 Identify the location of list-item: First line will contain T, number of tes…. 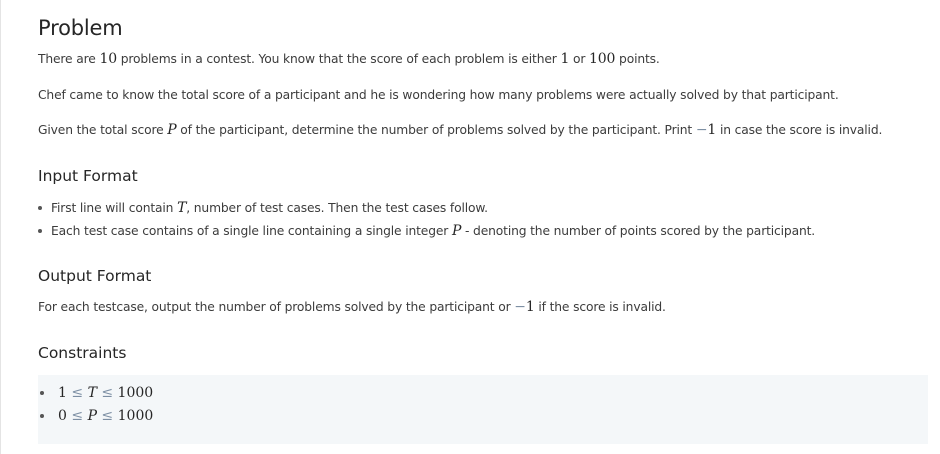
(426, 211).